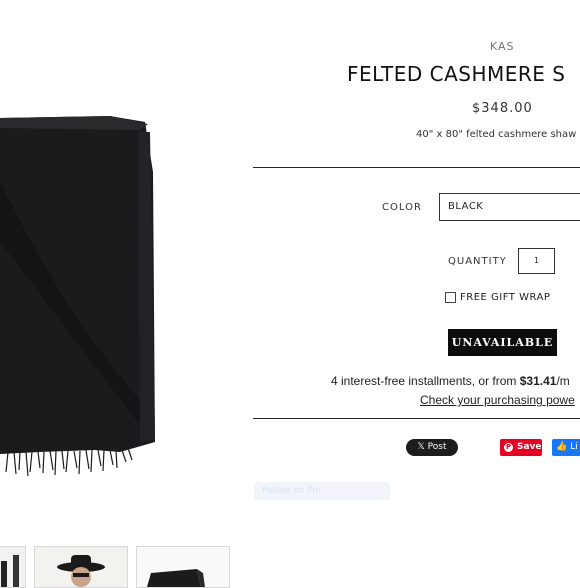  I want to click on product-description: 40" x 80" felted cashmere shaw, so click(496, 134).